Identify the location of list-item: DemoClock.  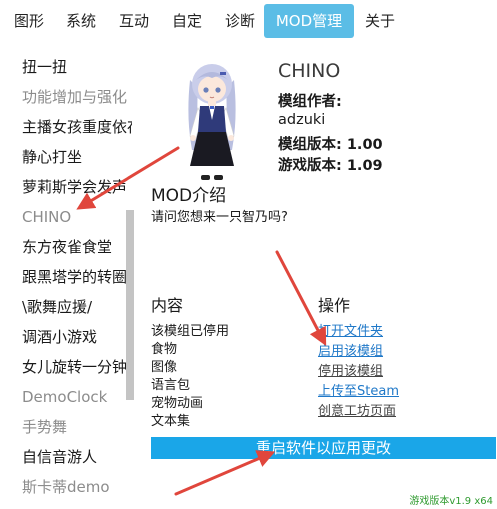
(77, 397).